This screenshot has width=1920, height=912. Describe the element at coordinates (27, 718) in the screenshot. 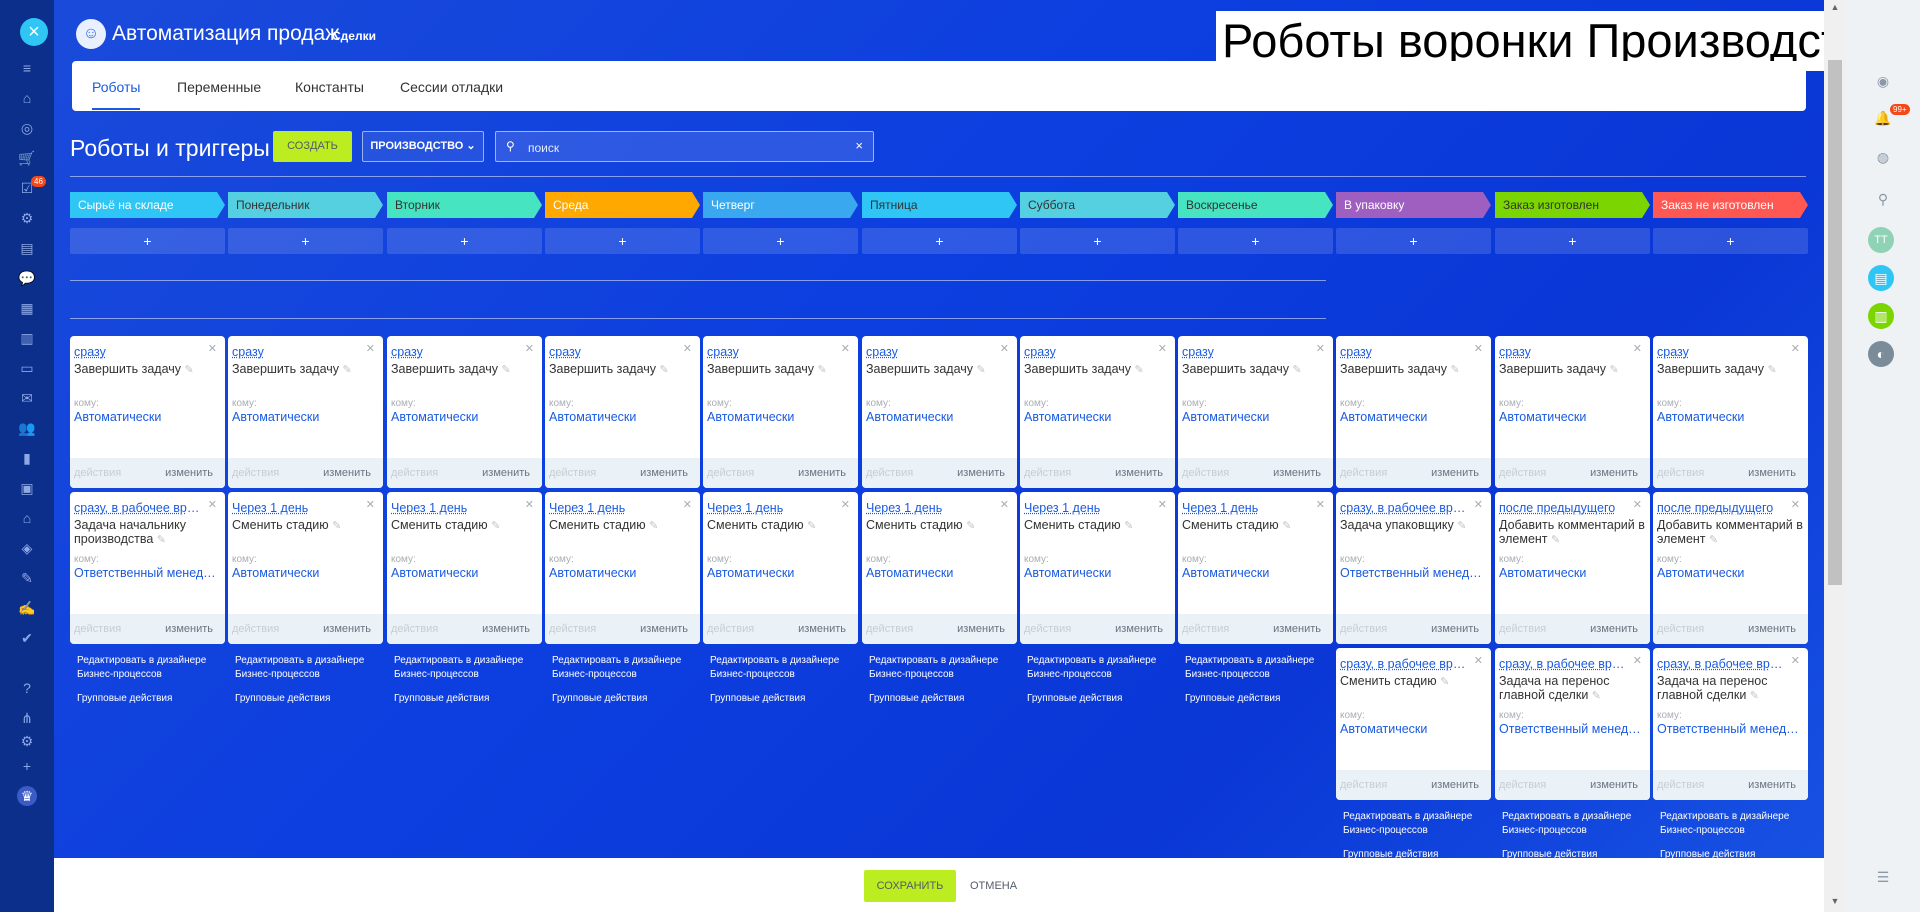

I see `structure-icon: ⋔` at that location.